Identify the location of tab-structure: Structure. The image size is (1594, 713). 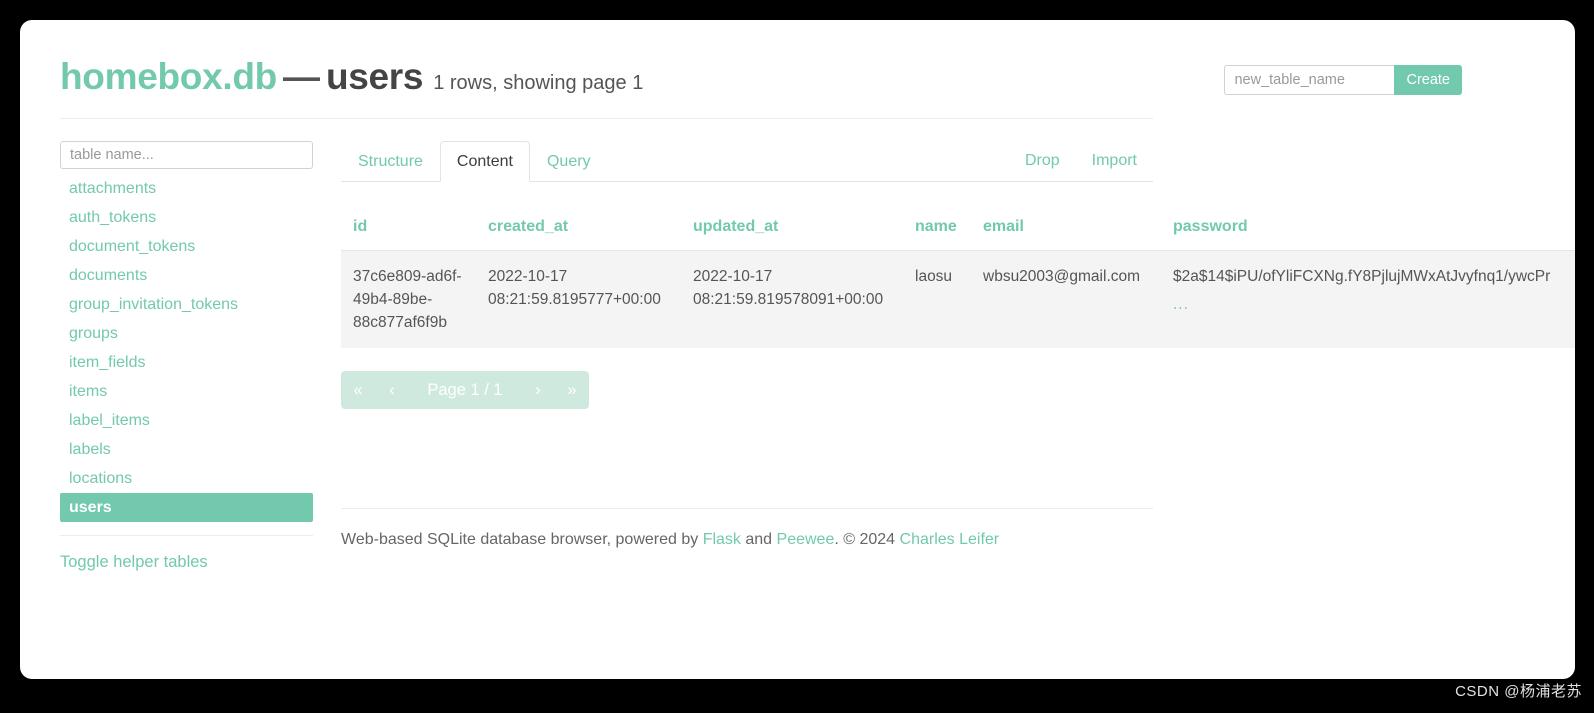
(390, 161).